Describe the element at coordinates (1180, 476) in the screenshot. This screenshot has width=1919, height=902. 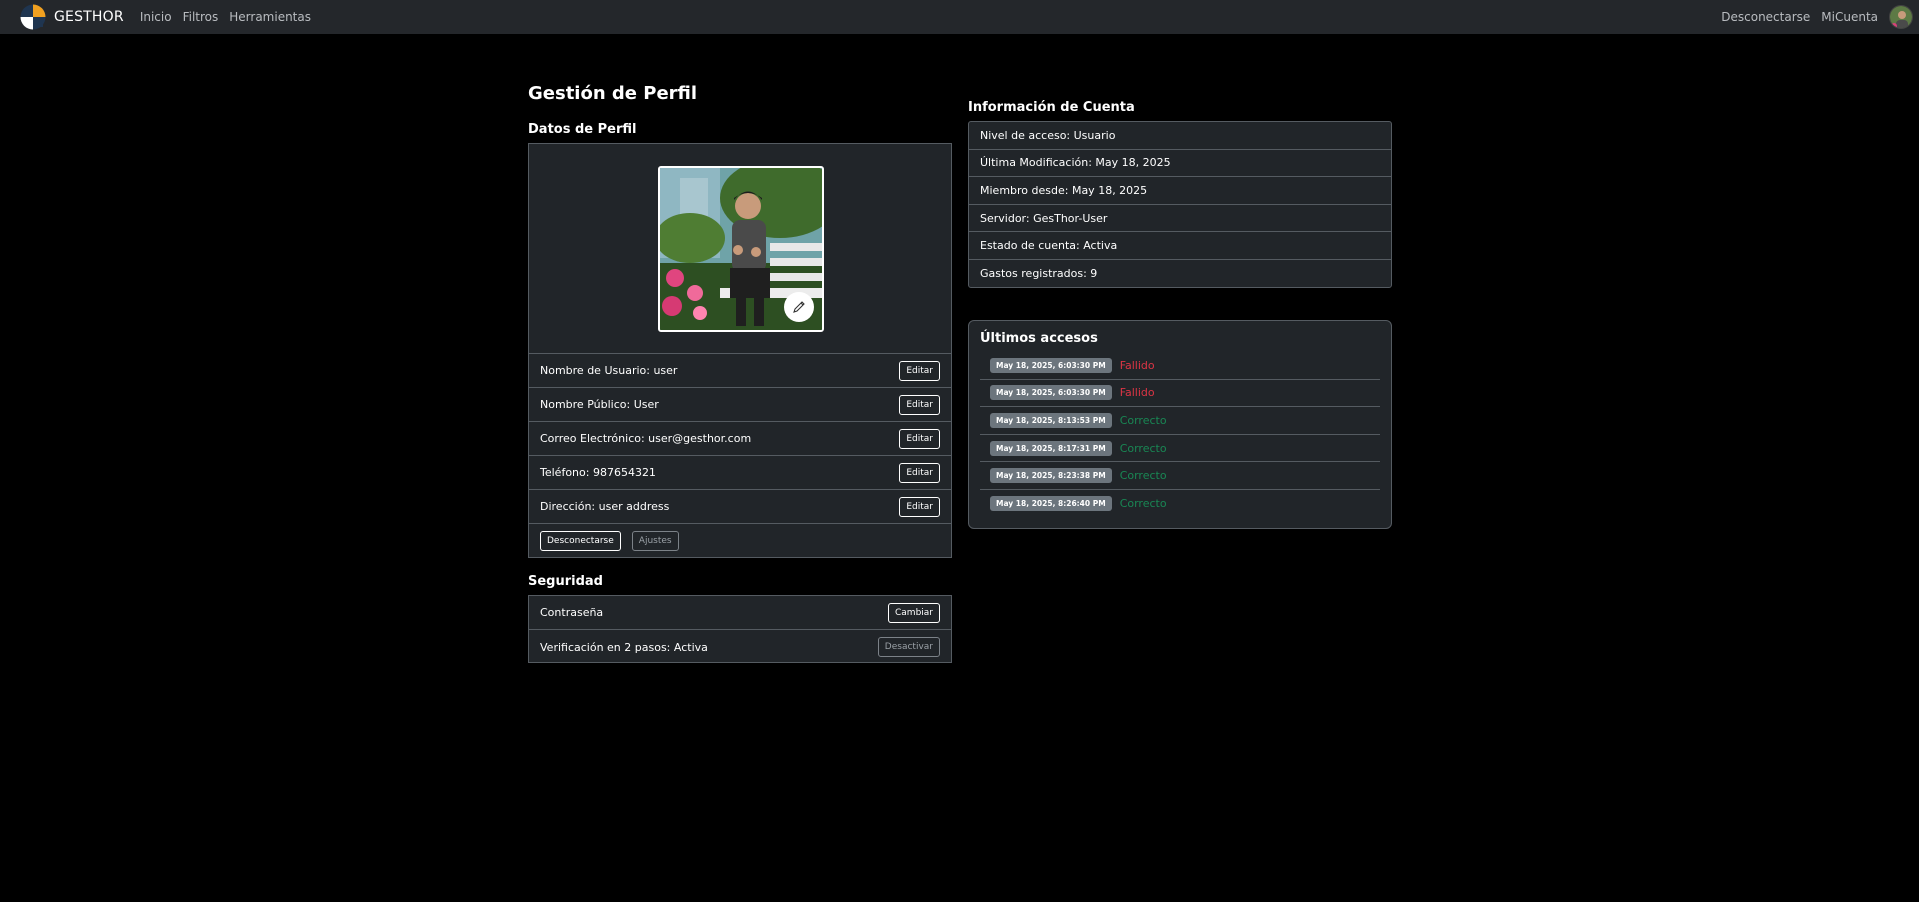
I see `access-row: May 18, 2025, 8:23:38 PM Correcto` at that location.